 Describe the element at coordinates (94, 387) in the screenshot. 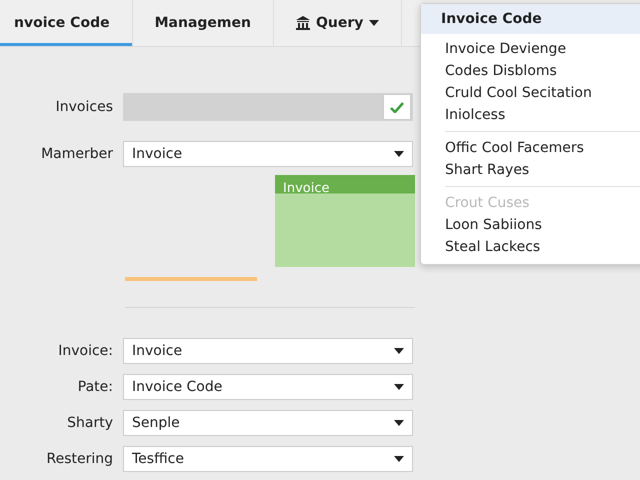

I see `field-label: Pate:` at that location.